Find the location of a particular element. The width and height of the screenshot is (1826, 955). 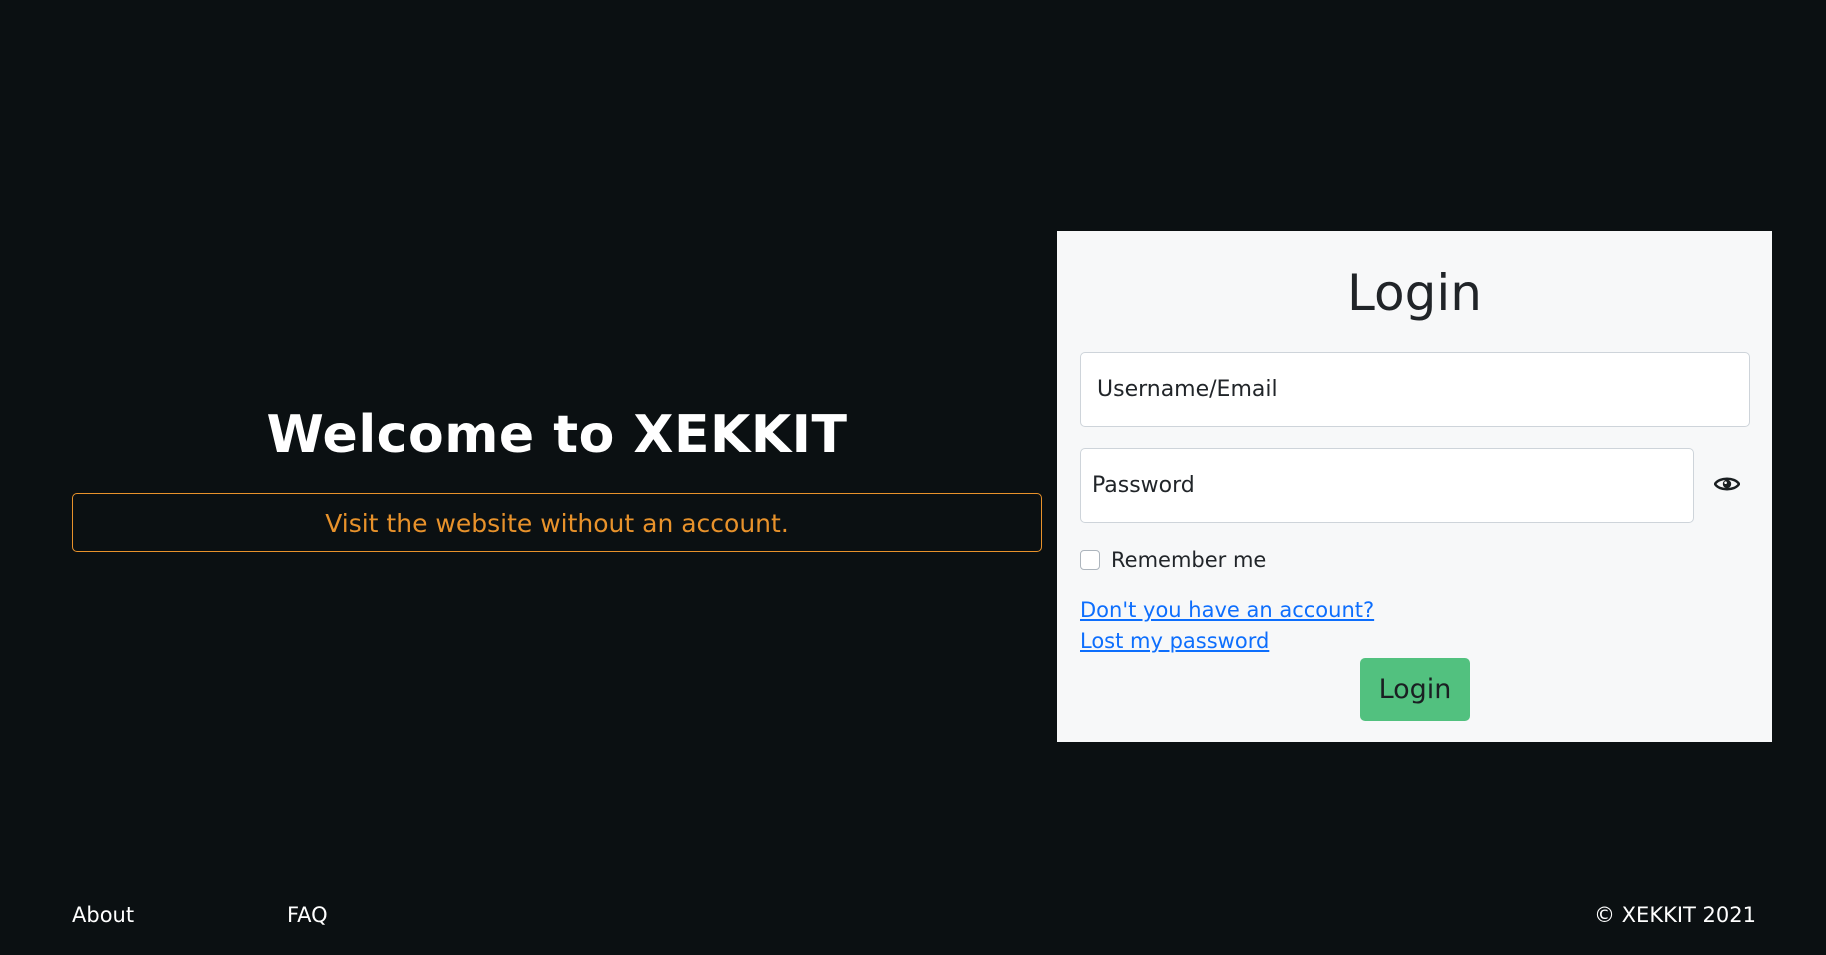

login-title: Login is located at coordinates (1414, 293).